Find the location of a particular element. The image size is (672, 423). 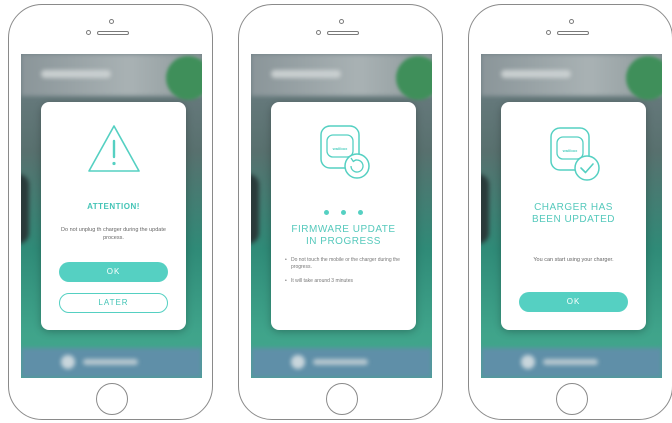

charger-refresh-icon is located at coordinates (345, 153).